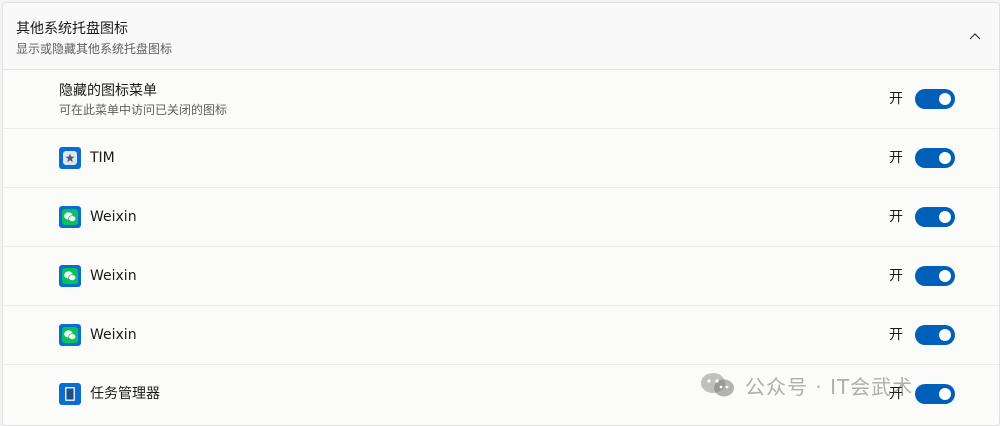 The height and width of the screenshot is (426, 1000). Describe the element at coordinates (72, 29) in the screenshot. I see `section-title: 其他系统托盘图标` at that location.